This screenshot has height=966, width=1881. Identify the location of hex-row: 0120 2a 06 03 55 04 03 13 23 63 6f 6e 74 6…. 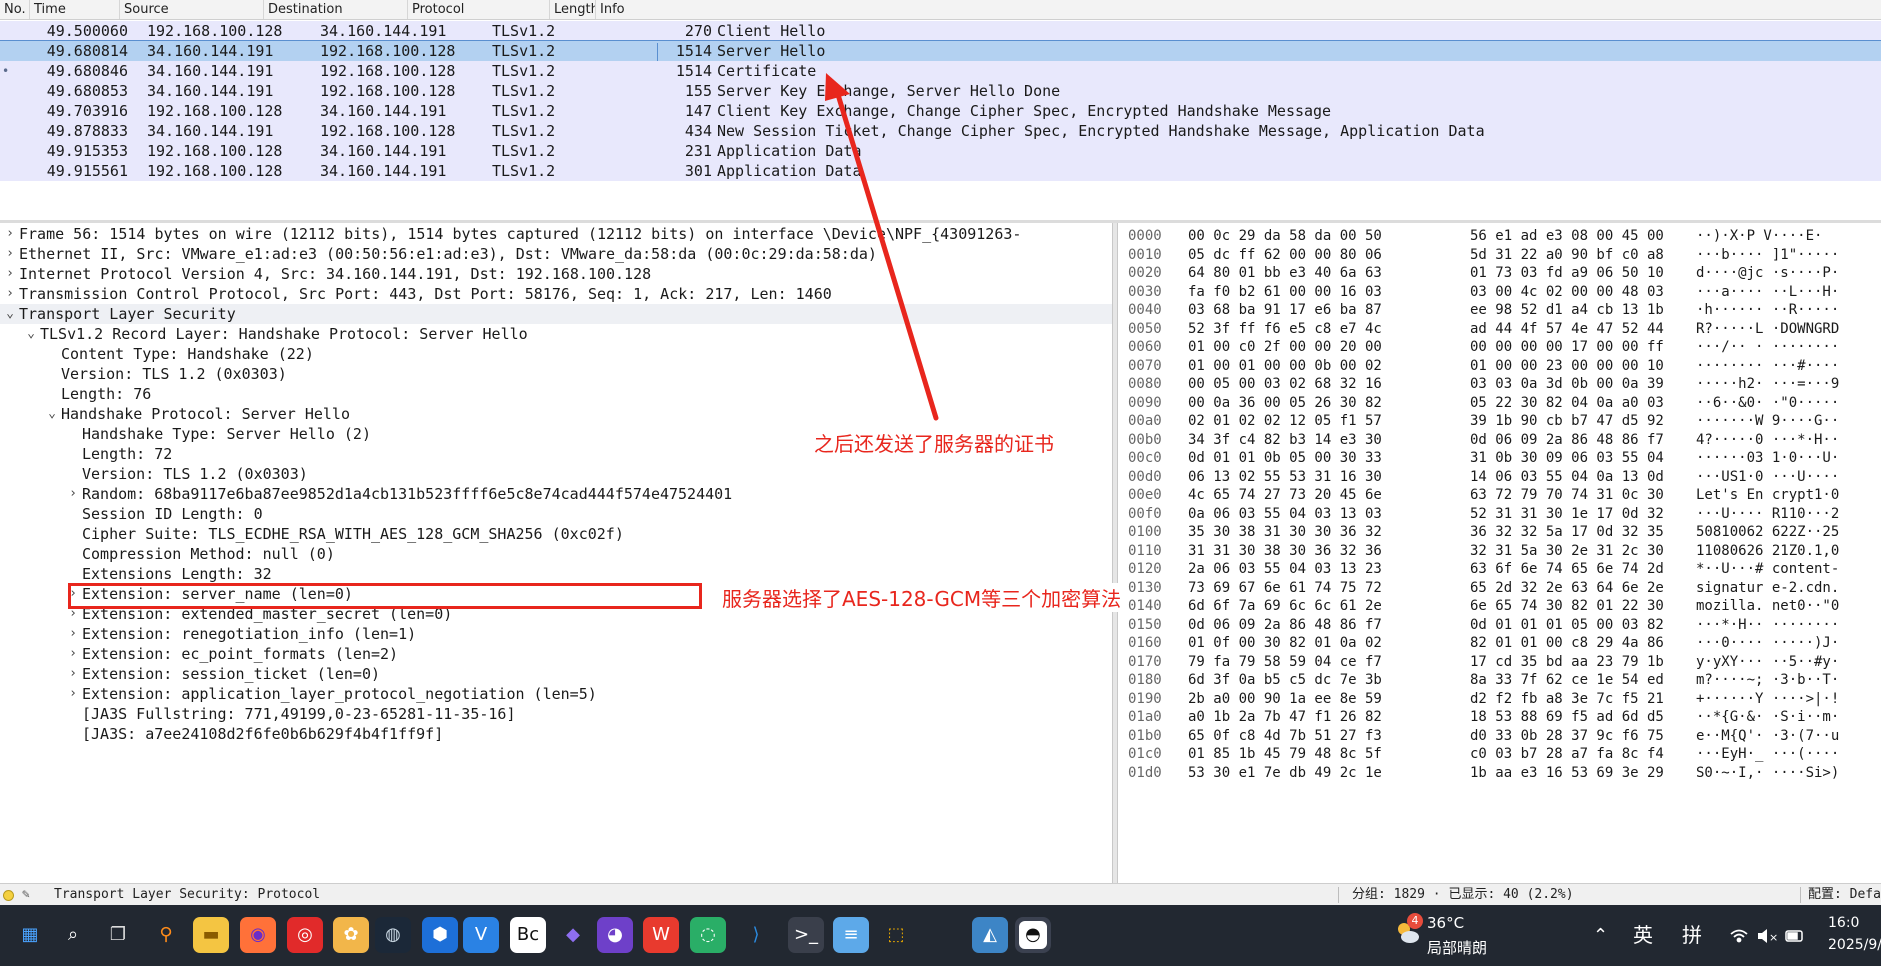
(1499, 569).